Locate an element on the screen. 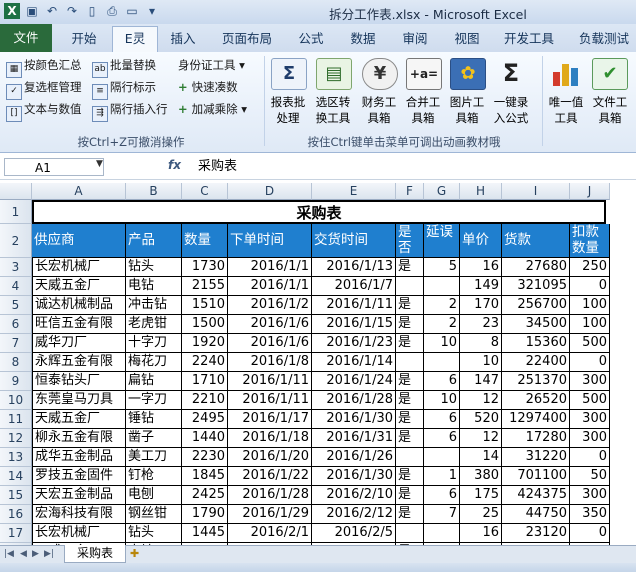  row-header: 2 is located at coordinates (16, 241).